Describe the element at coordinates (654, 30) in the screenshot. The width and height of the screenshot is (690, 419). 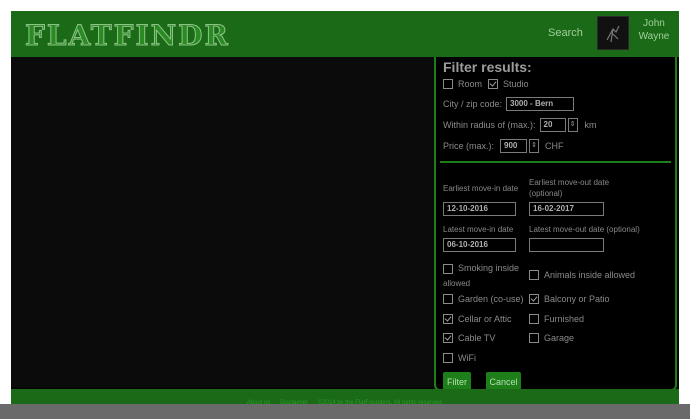
I see `user-name: John Wayne` at that location.